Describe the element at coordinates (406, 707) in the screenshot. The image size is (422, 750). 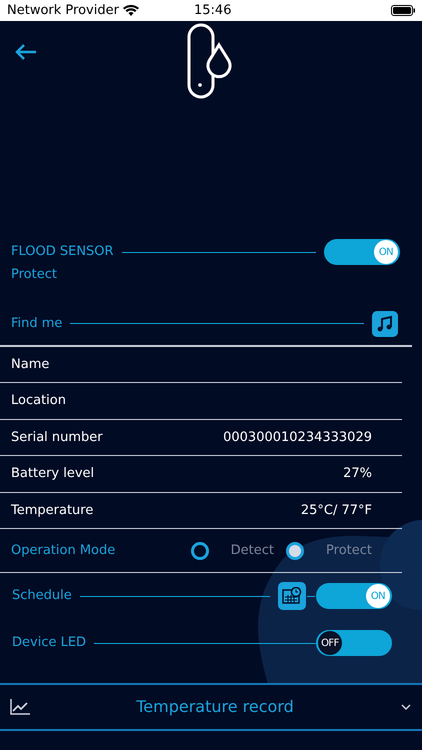
I see `chevron-down-icon` at that location.